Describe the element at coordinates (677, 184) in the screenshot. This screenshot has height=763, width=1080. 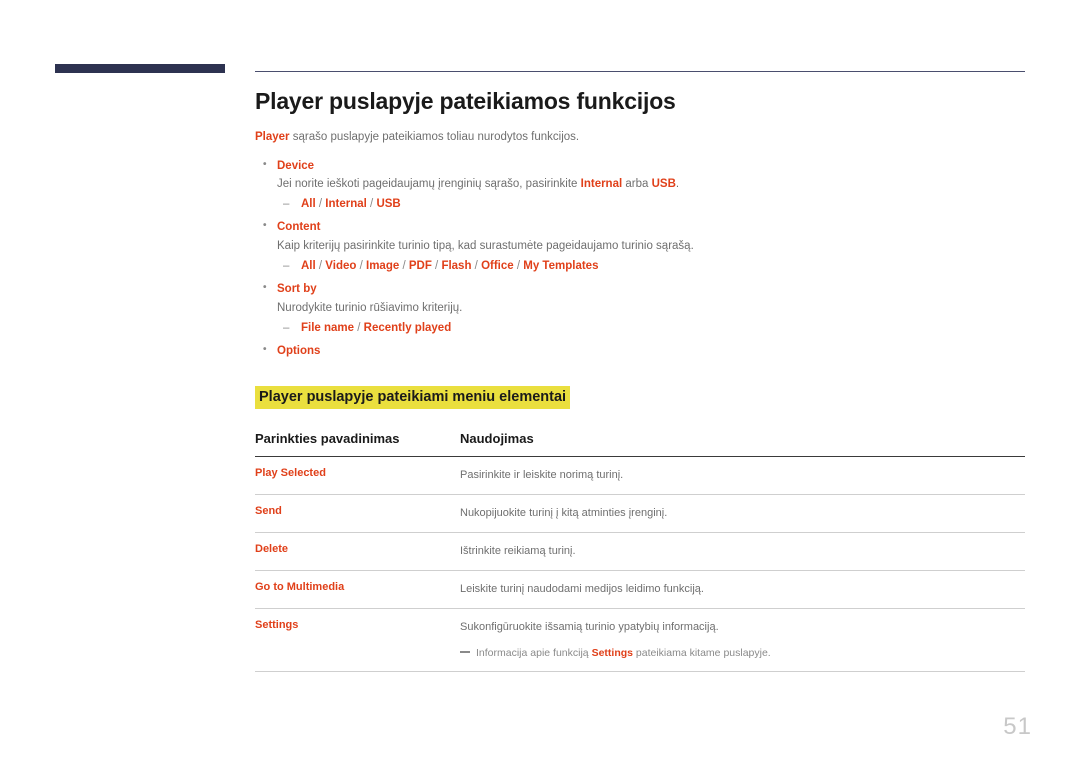
I see `desc-text-post: .` at that location.